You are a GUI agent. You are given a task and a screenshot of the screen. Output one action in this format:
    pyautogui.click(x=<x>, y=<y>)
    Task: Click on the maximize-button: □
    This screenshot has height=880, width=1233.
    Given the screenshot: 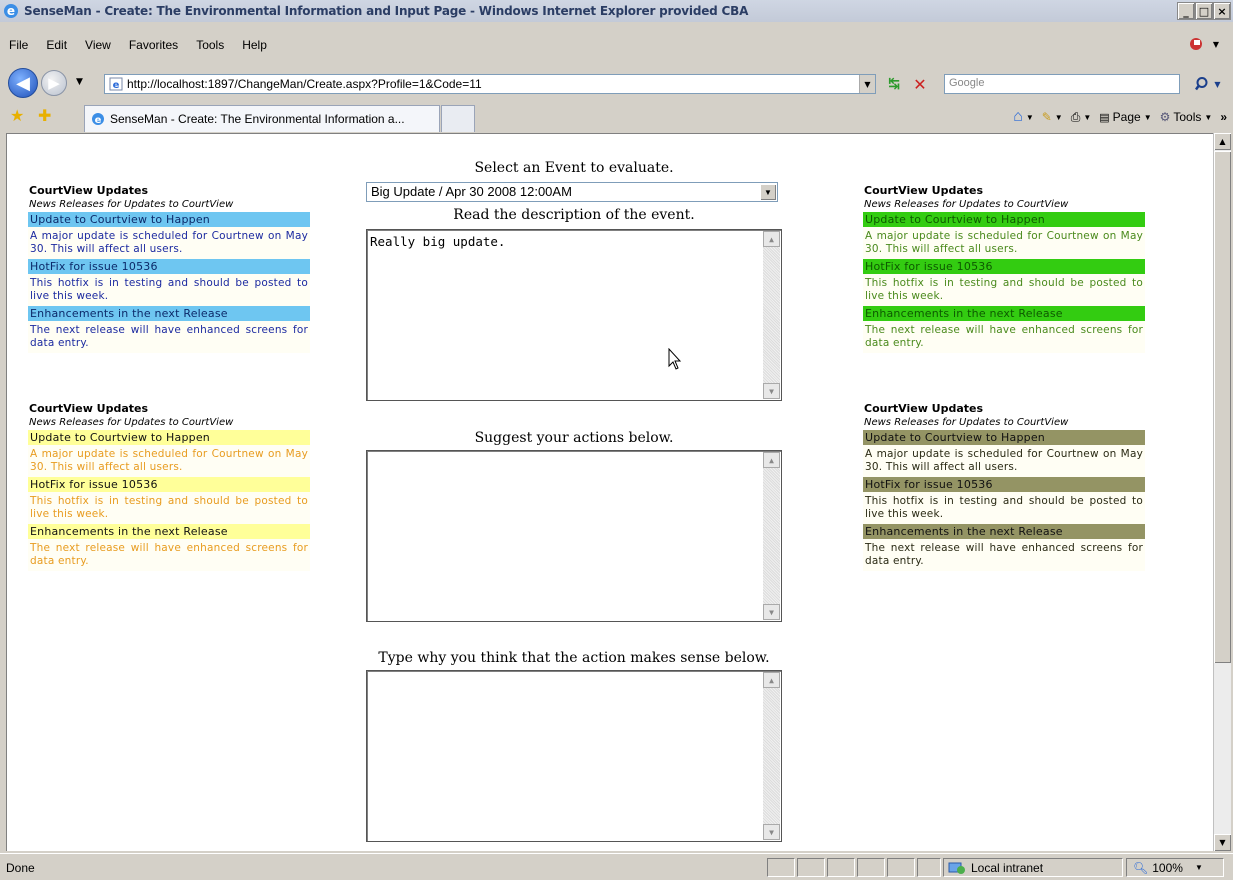 What is the action you would take?
    pyautogui.click(x=1204, y=11)
    